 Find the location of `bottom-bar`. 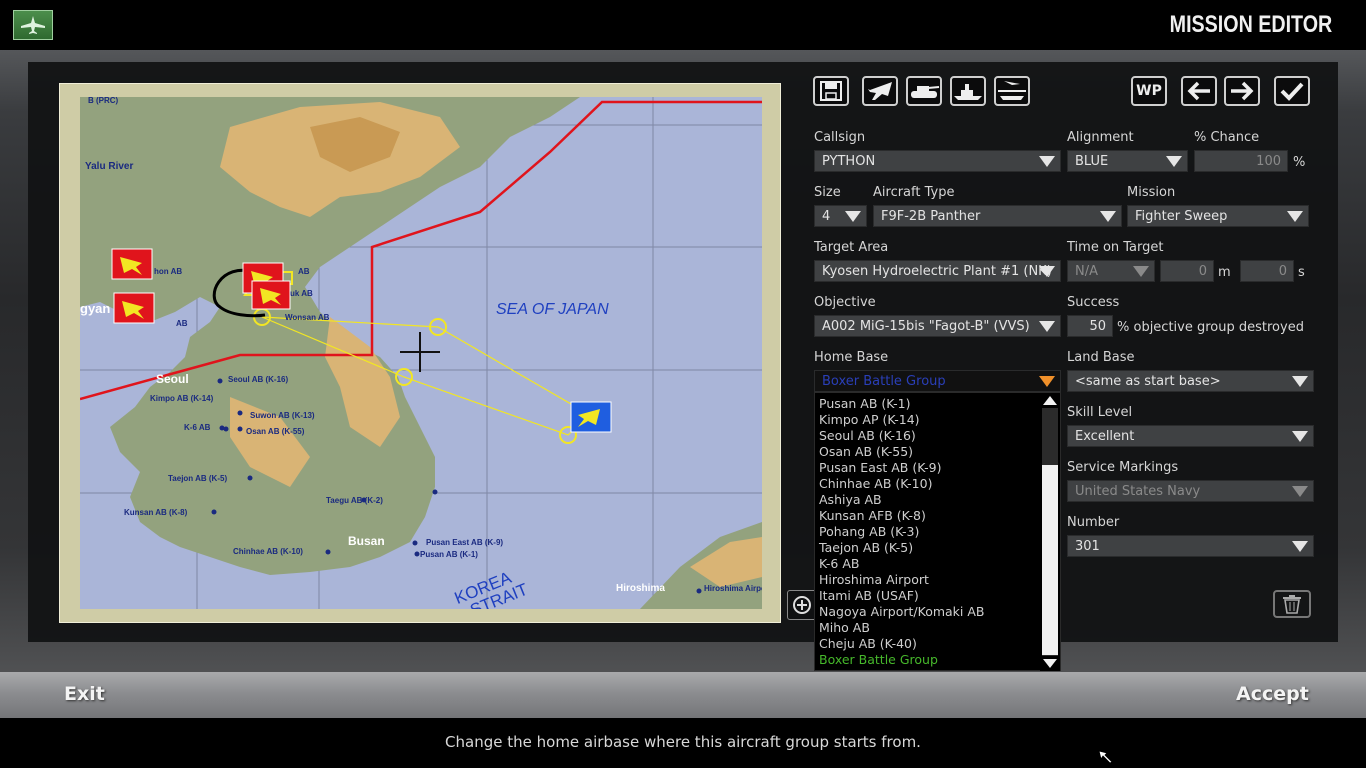

bottom-bar is located at coordinates (683, 695).